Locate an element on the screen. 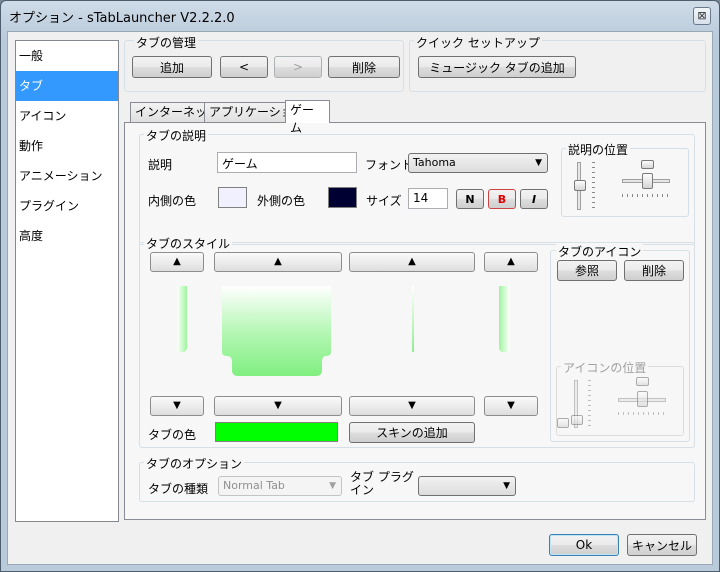 The width and height of the screenshot is (720, 572). icon-position-title: アイコンの位置 is located at coordinates (605, 367).